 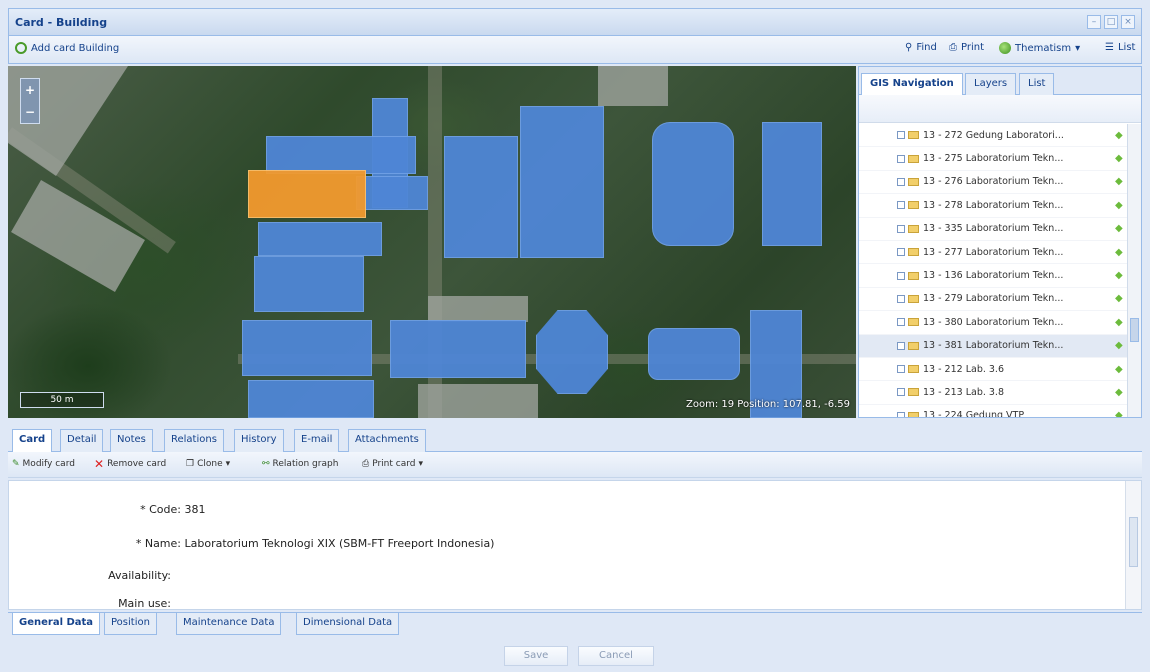 I want to click on tab-card: Card, so click(x=32, y=440).